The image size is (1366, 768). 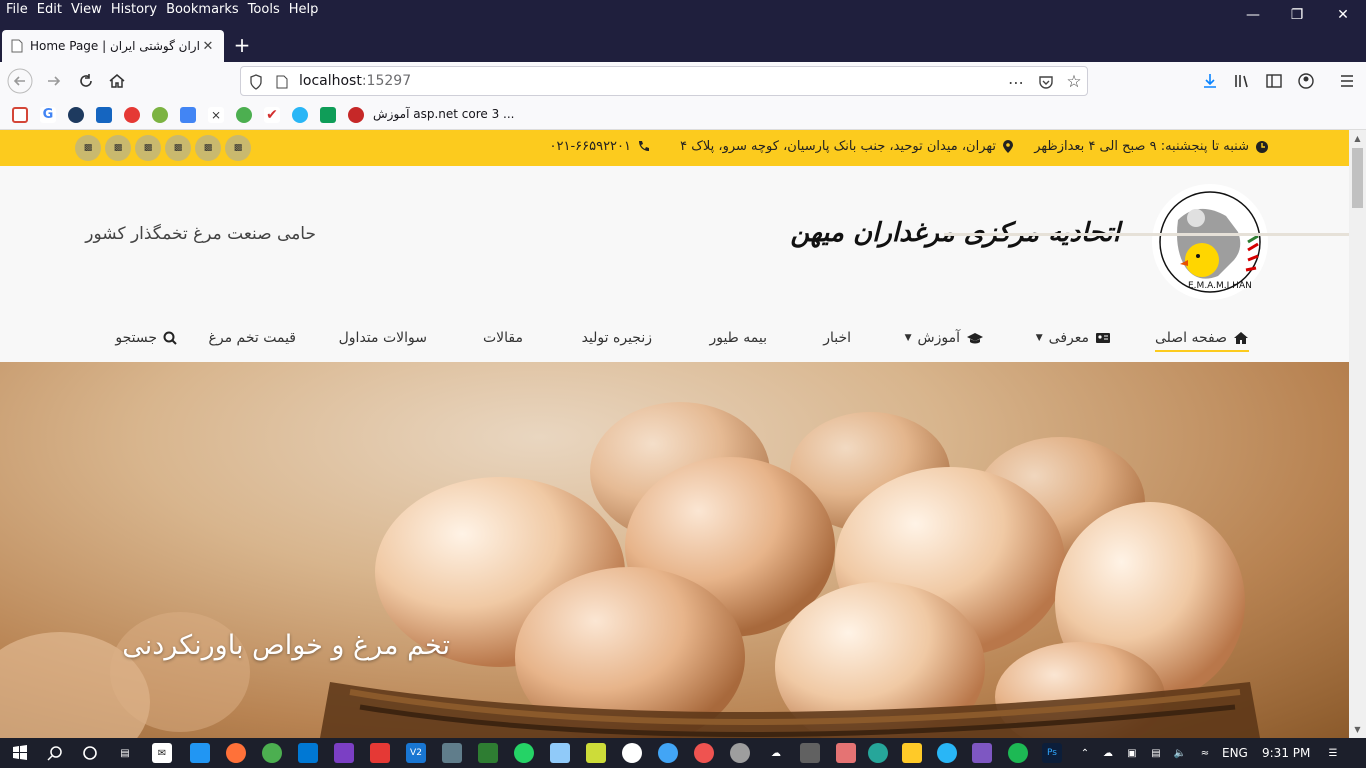 What do you see at coordinates (55, 753) in the screenshot?
I see `search-icon` at bounding box center [55, 753].